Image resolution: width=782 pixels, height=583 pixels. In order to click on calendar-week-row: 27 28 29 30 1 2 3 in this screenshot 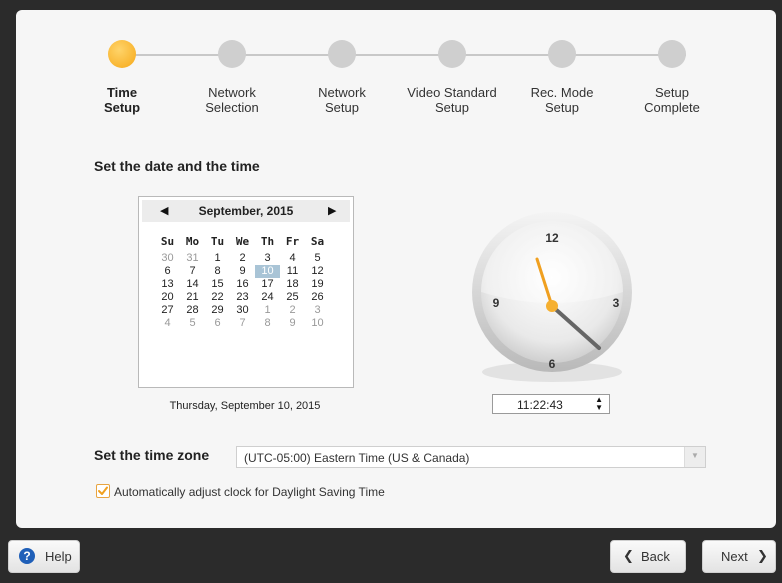, I will do `click(242, 310)`.